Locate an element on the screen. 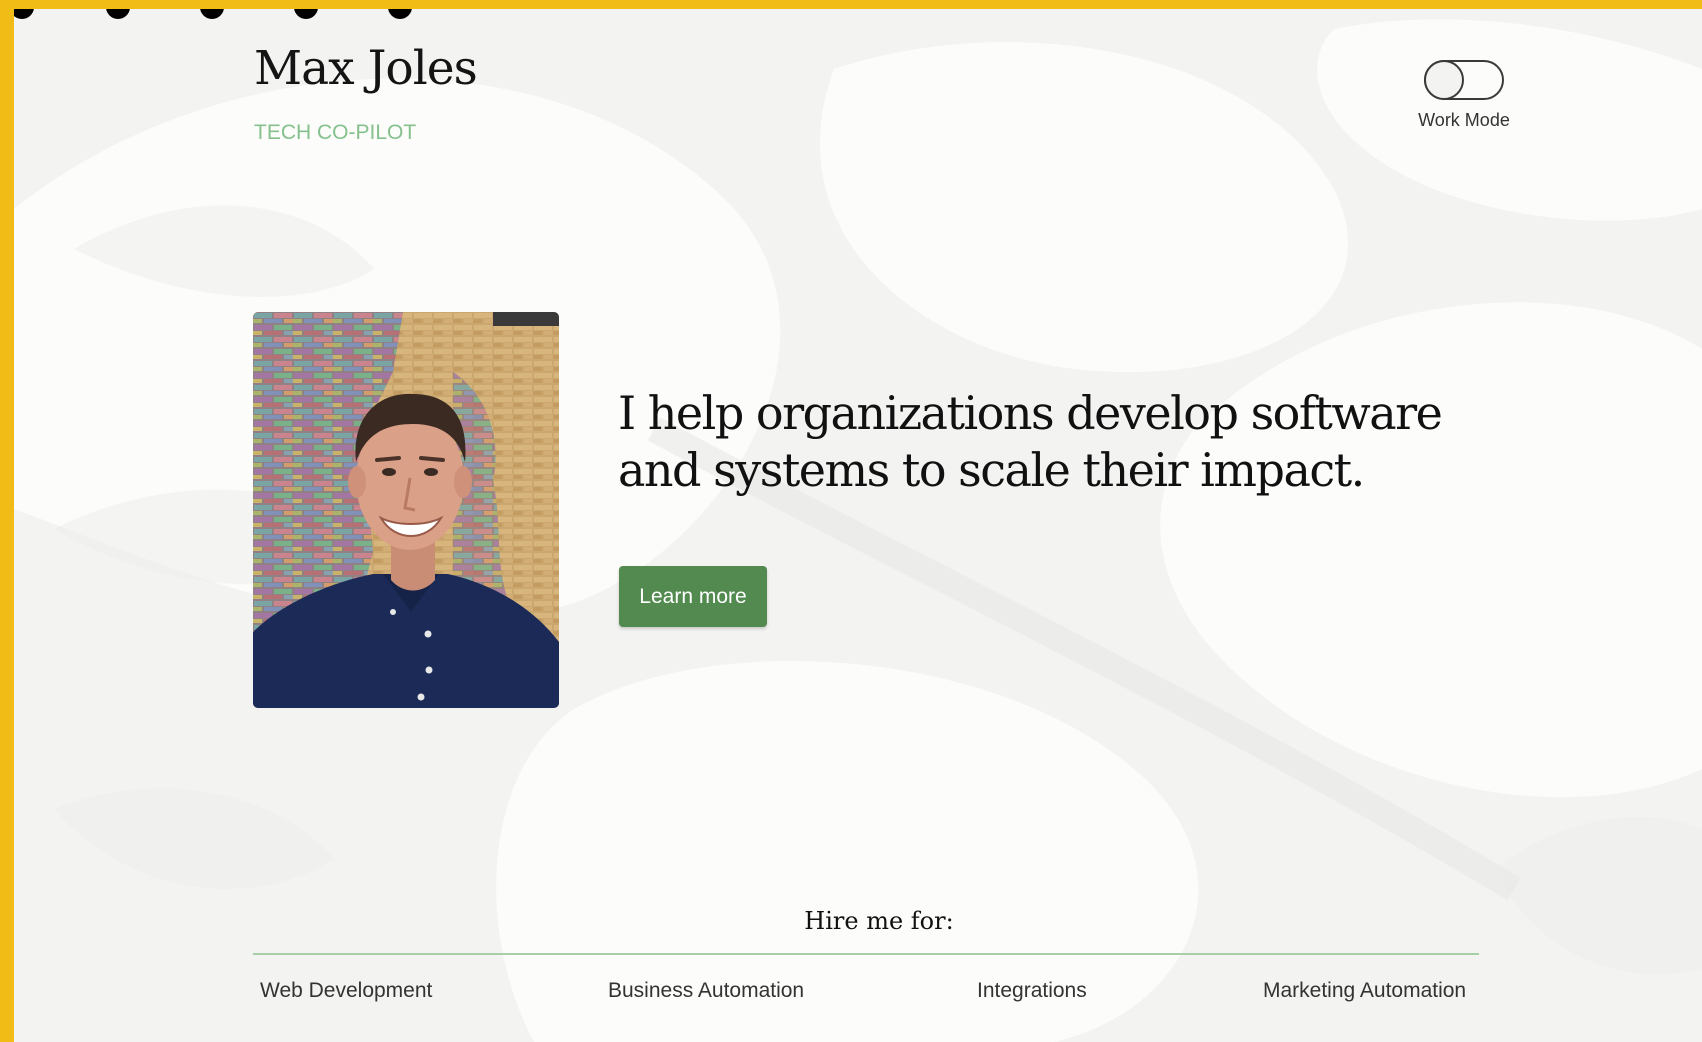 The height and width of the screenshot is (1042, 1702). service-web-development: Web Development is located at coordinates (346, 991).